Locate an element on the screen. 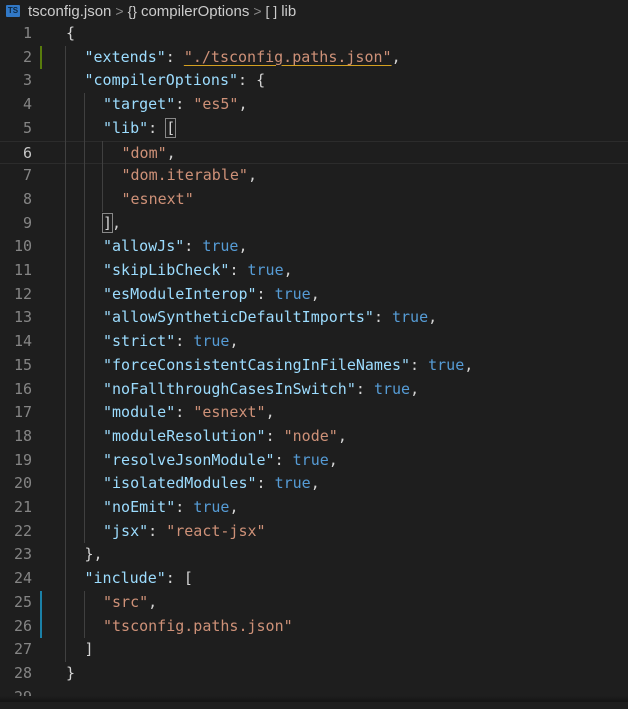 This screenshot has height=709, width=628. line-number: 9 is located at coordinates (27, 222).